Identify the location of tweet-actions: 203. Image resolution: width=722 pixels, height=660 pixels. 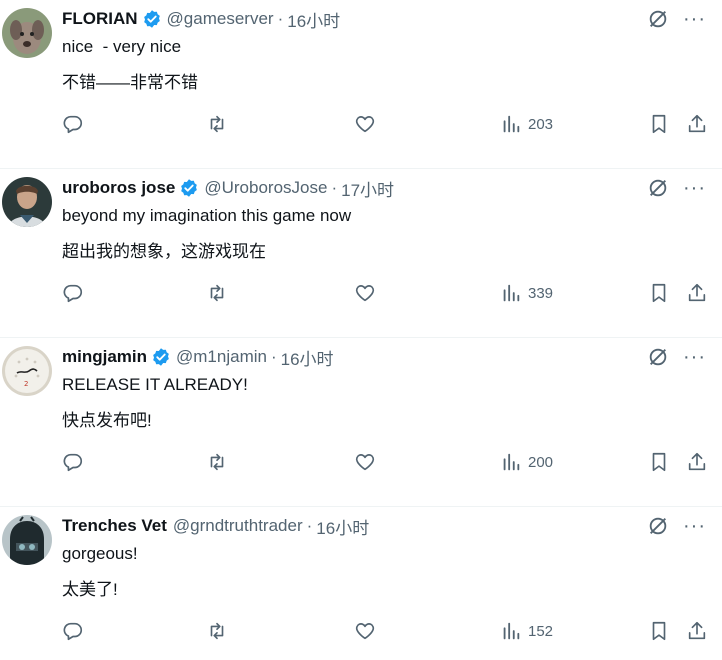
(392, 124).